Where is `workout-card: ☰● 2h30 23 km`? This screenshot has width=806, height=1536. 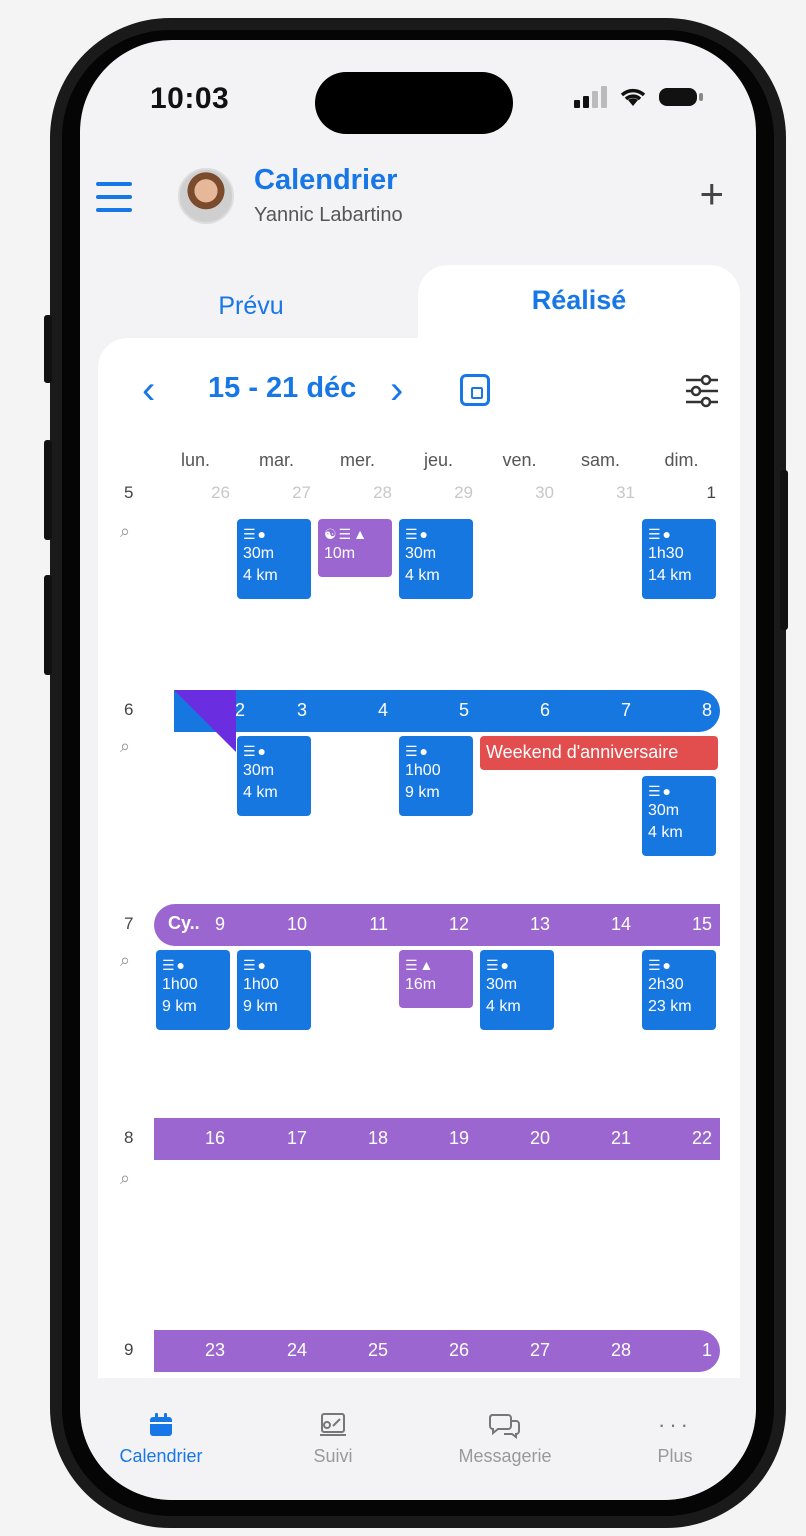
workout-card: ☰● 2h30 23 km is located at coordinates (679, 990).